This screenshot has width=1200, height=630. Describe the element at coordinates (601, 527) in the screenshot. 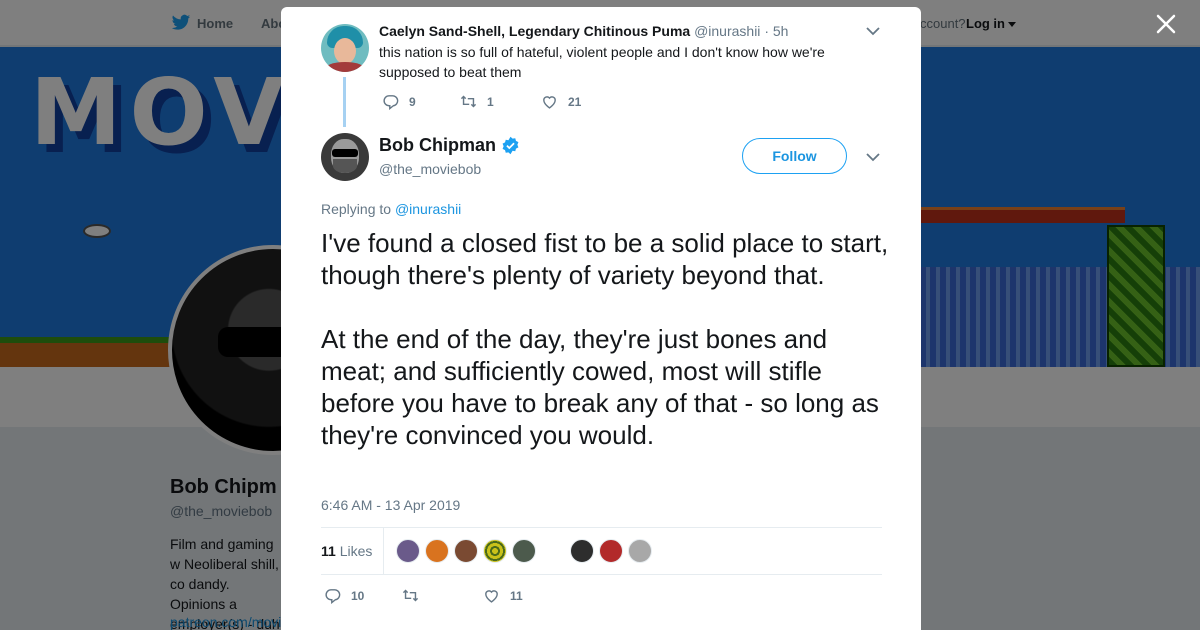

I see `stats-divider-top` at that location.